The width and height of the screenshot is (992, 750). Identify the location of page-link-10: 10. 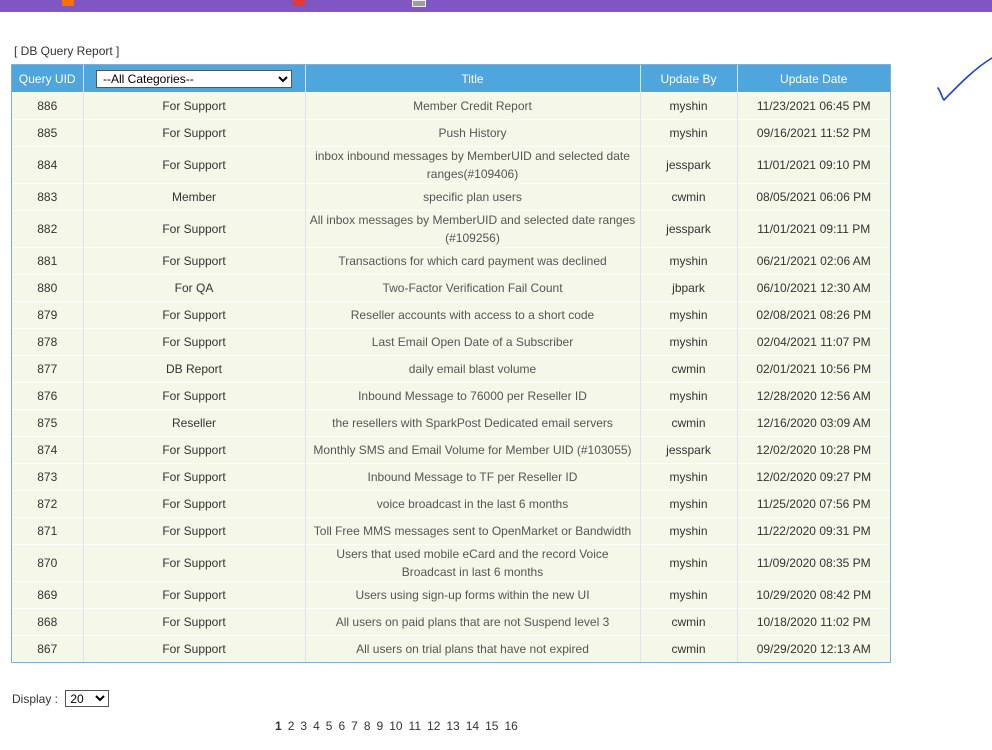
(395, 726).